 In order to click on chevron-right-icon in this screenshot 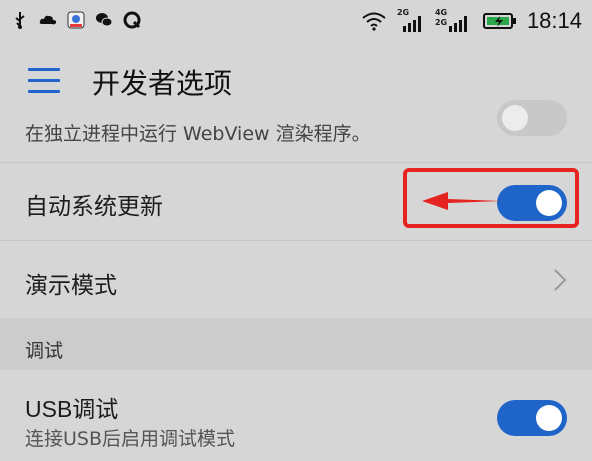, I will do `click(560, 280)`.